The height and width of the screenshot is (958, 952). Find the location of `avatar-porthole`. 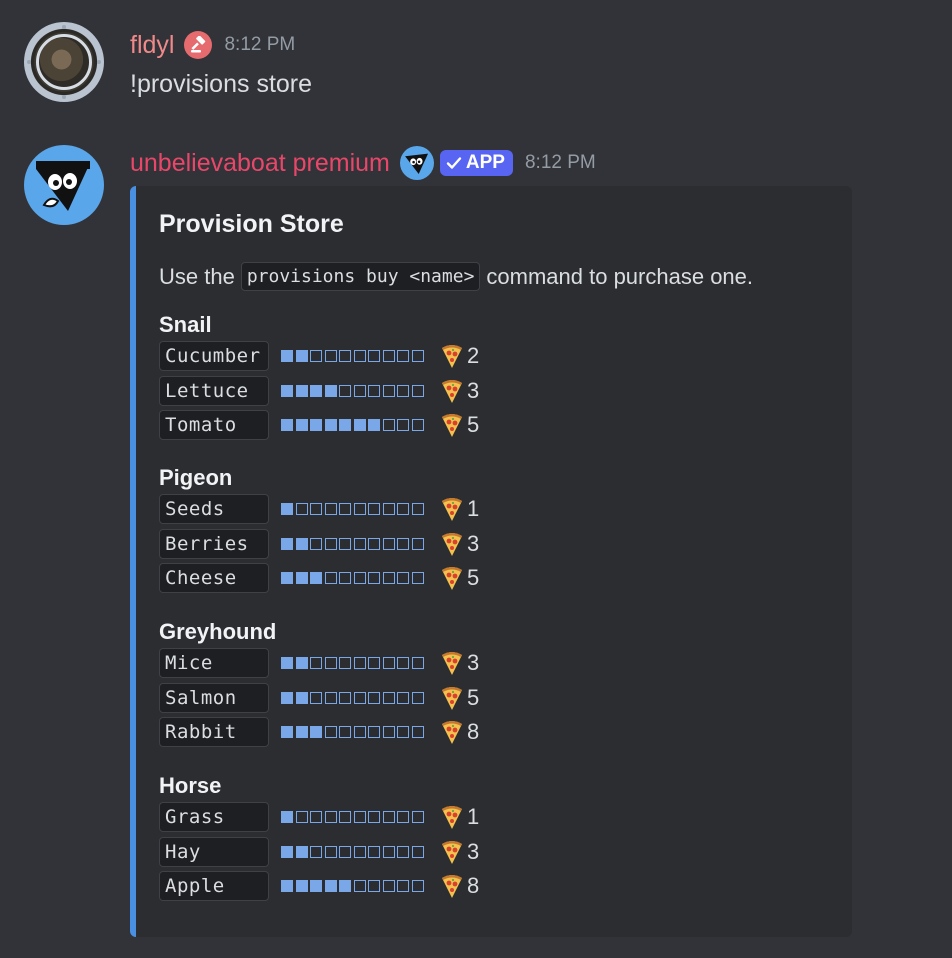

avatar-porthole is located at coordinates (64, 62).